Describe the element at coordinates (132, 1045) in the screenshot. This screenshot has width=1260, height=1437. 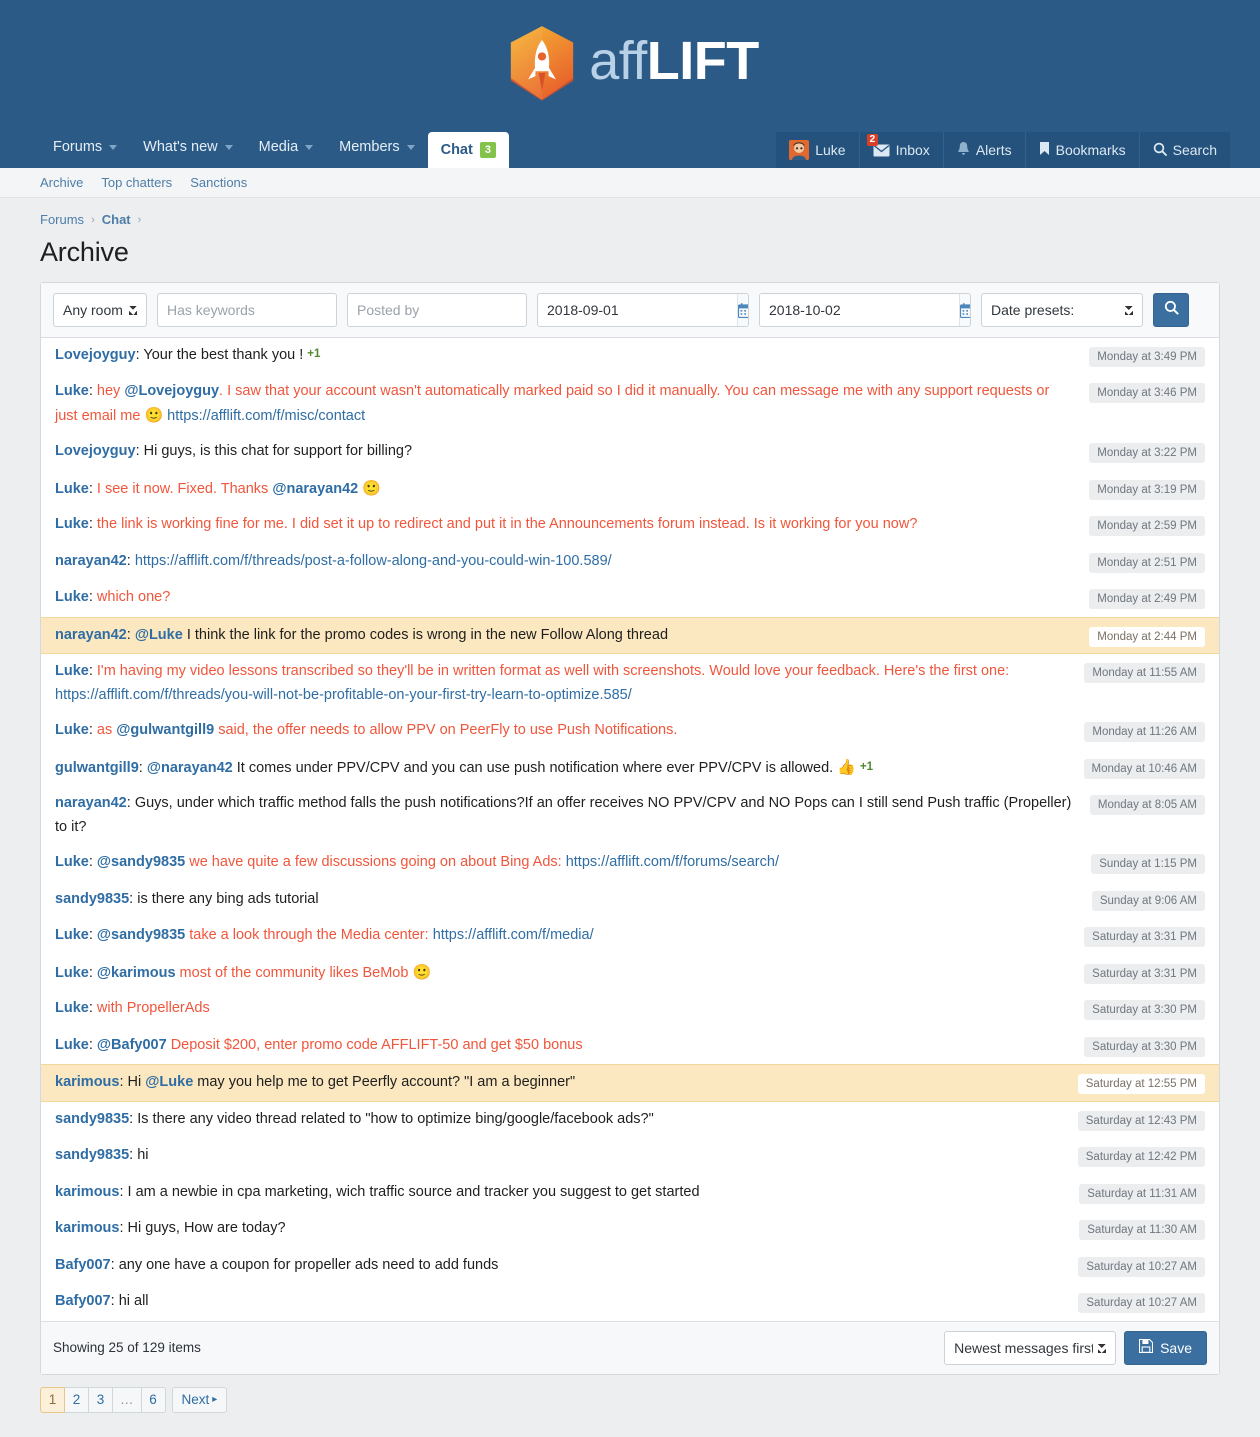
I see `message-mention: @Bafy007` at that location.